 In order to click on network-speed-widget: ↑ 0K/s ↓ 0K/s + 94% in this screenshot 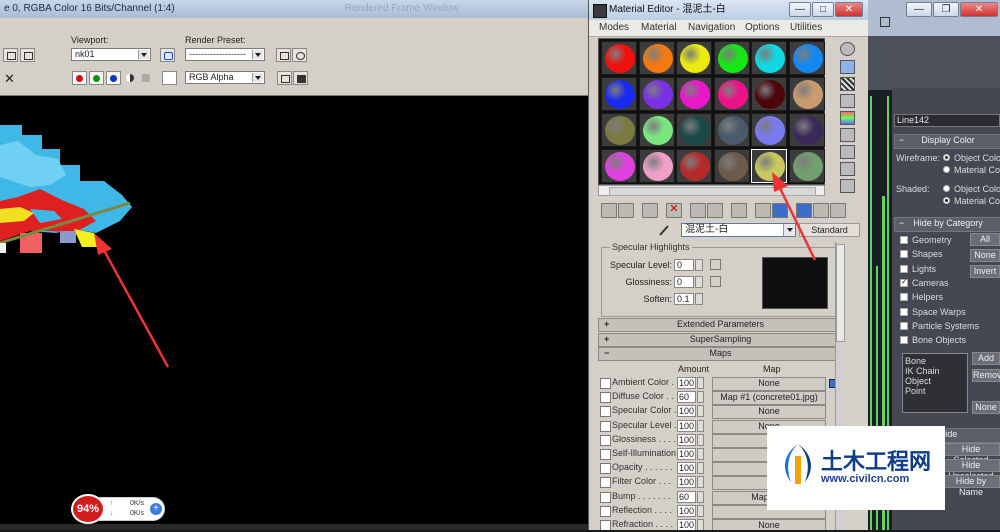, I will do `click(118, 509)`.